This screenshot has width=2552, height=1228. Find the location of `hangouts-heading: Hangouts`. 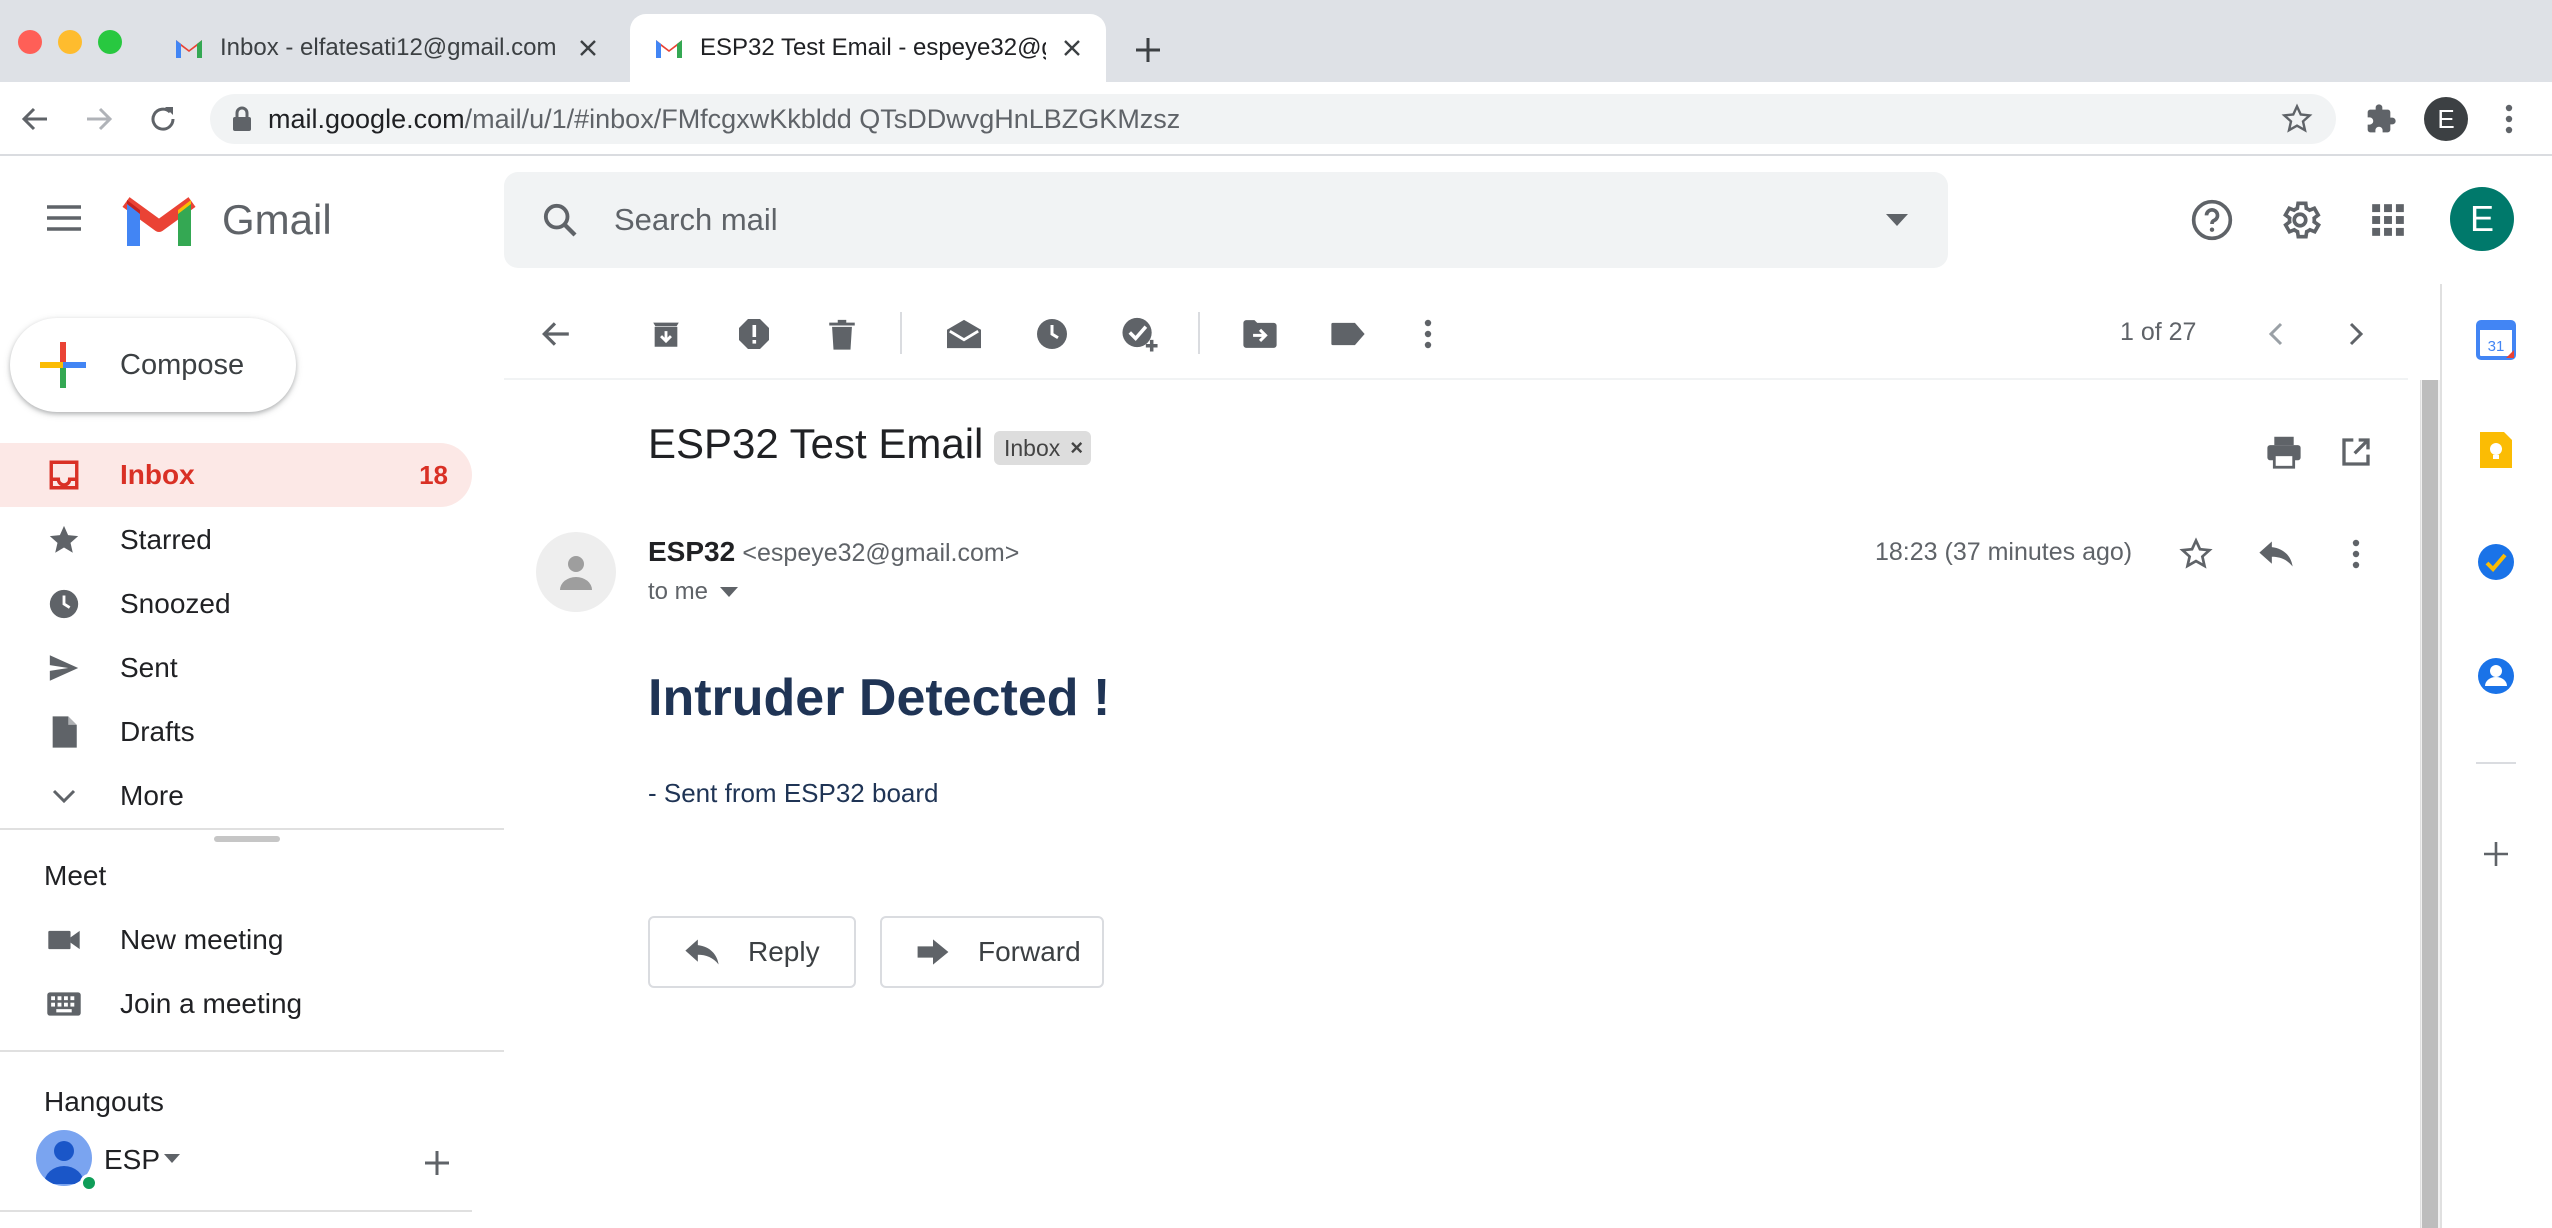

hangouts-heading: Hangouts is located at coordinates (104, 1101).